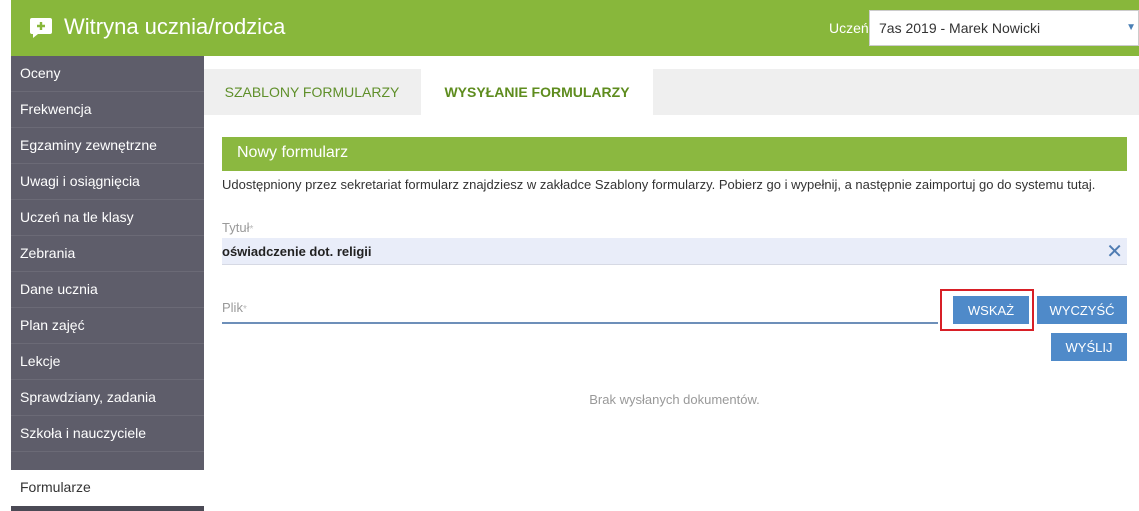 The width and height of the screenshot is (1139, 511). What do you see at coordinates (77, 217) in the screenshot?
I see `sidebar-item-label: Uczeń na tle klasy` at bounding box center [77, 217].